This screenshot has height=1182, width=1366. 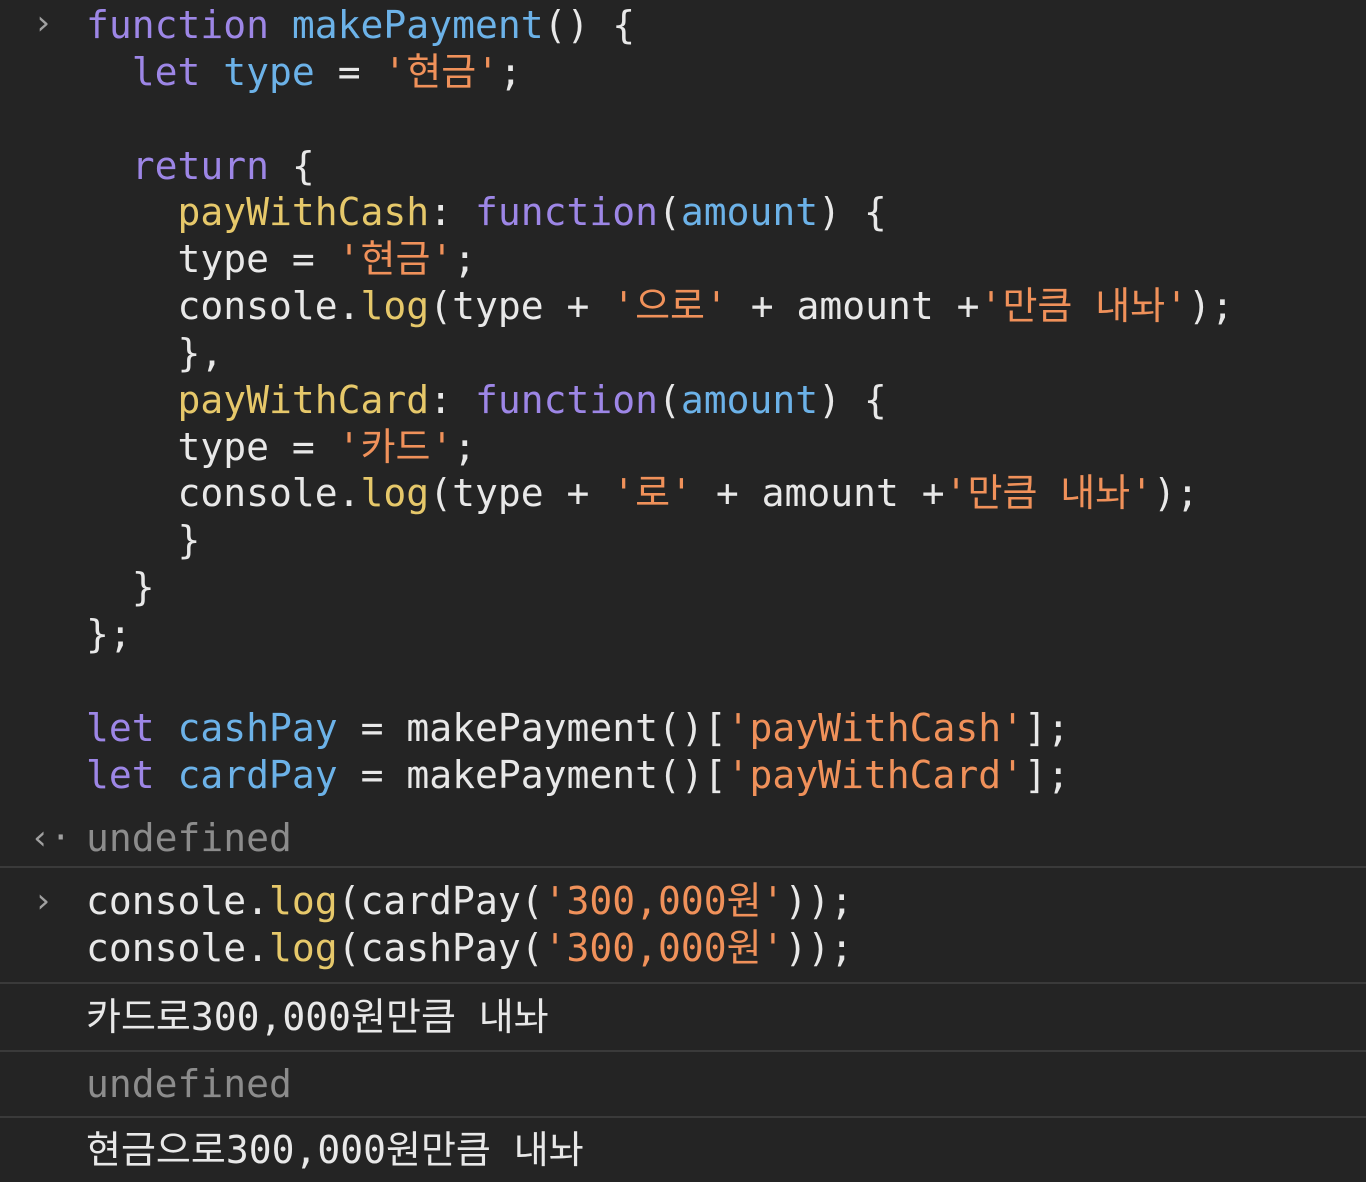 I want to click on code-token: payWithCard, so click(x=303, y=399).